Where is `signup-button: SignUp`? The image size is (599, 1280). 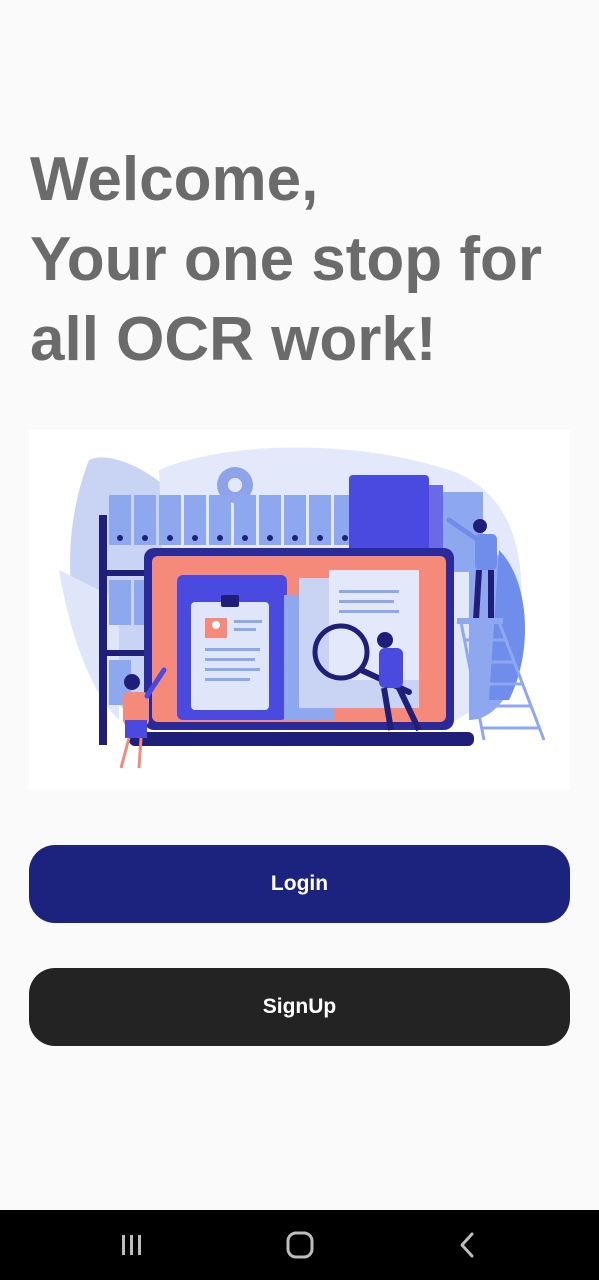
signup-button: SignUp is located at coordinates (299, 1007).